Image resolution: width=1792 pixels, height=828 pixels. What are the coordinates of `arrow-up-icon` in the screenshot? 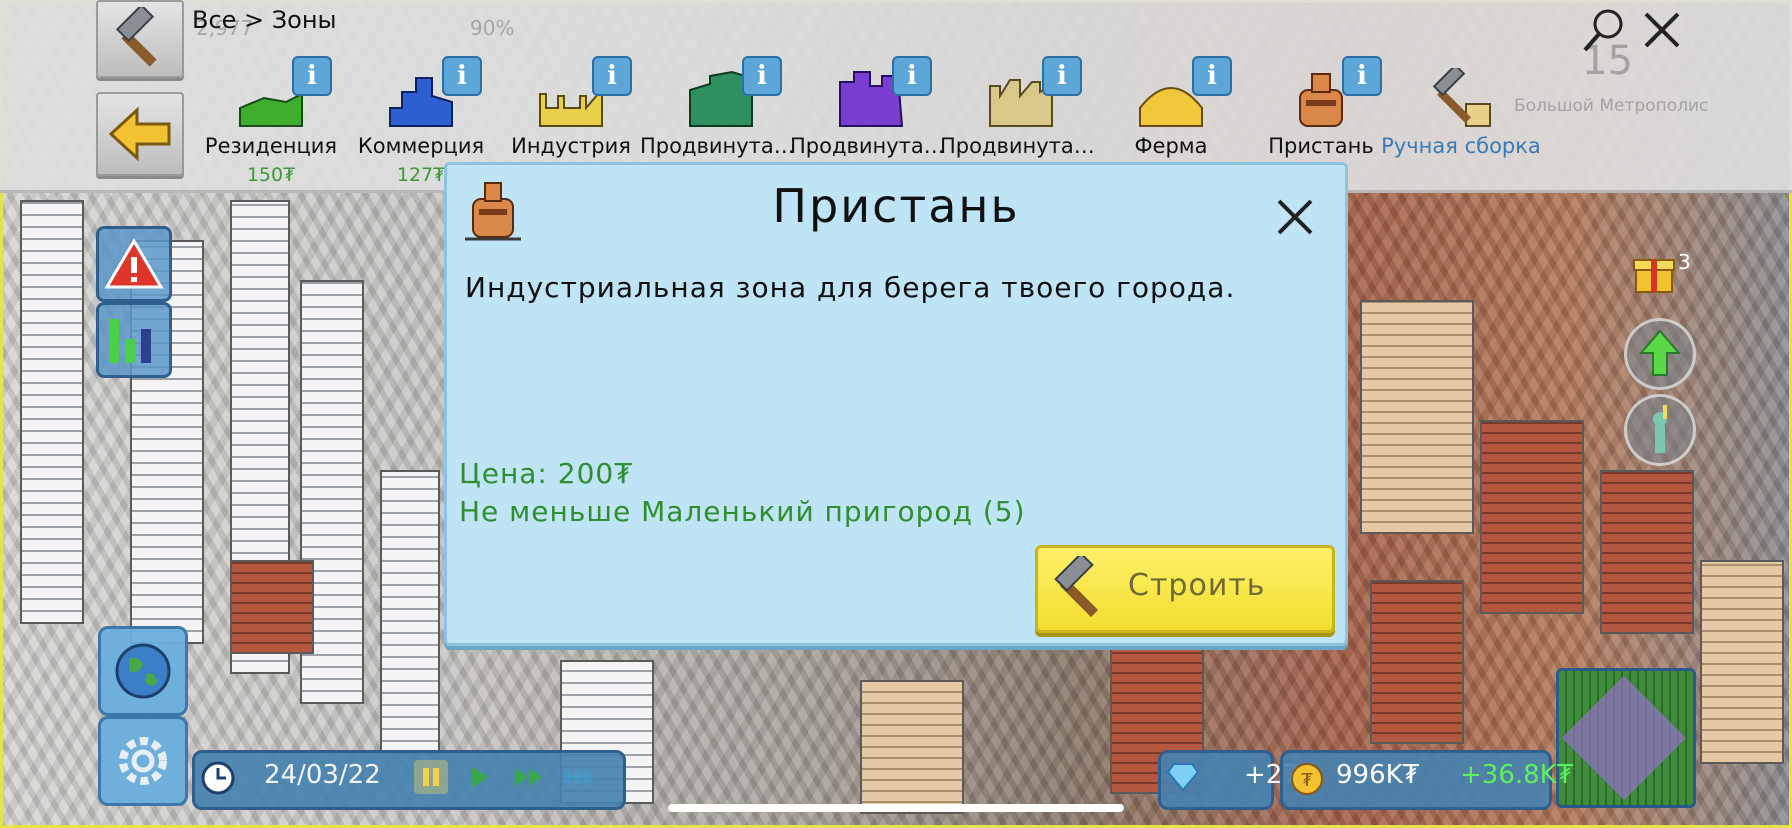 It's located at (1660, 352).